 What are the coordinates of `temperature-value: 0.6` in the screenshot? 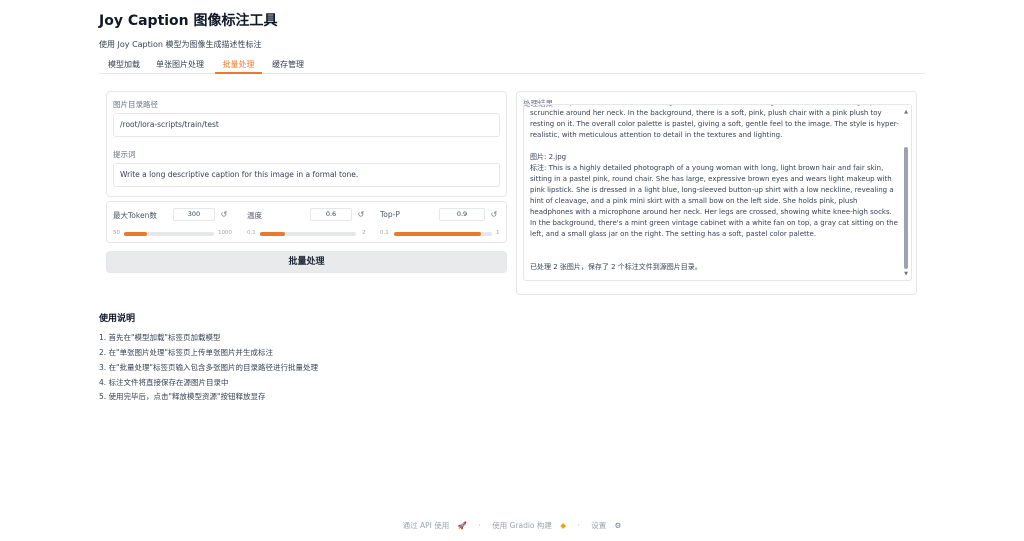 It's located at (331, 214).